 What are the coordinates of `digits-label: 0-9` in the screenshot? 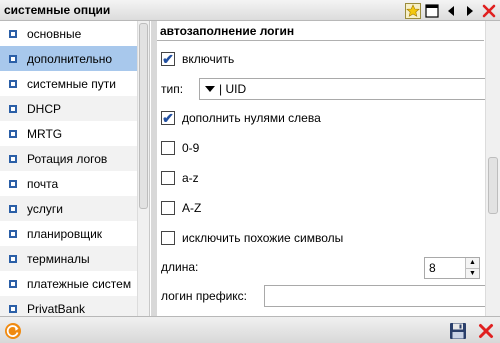 It's located at (191, 148).